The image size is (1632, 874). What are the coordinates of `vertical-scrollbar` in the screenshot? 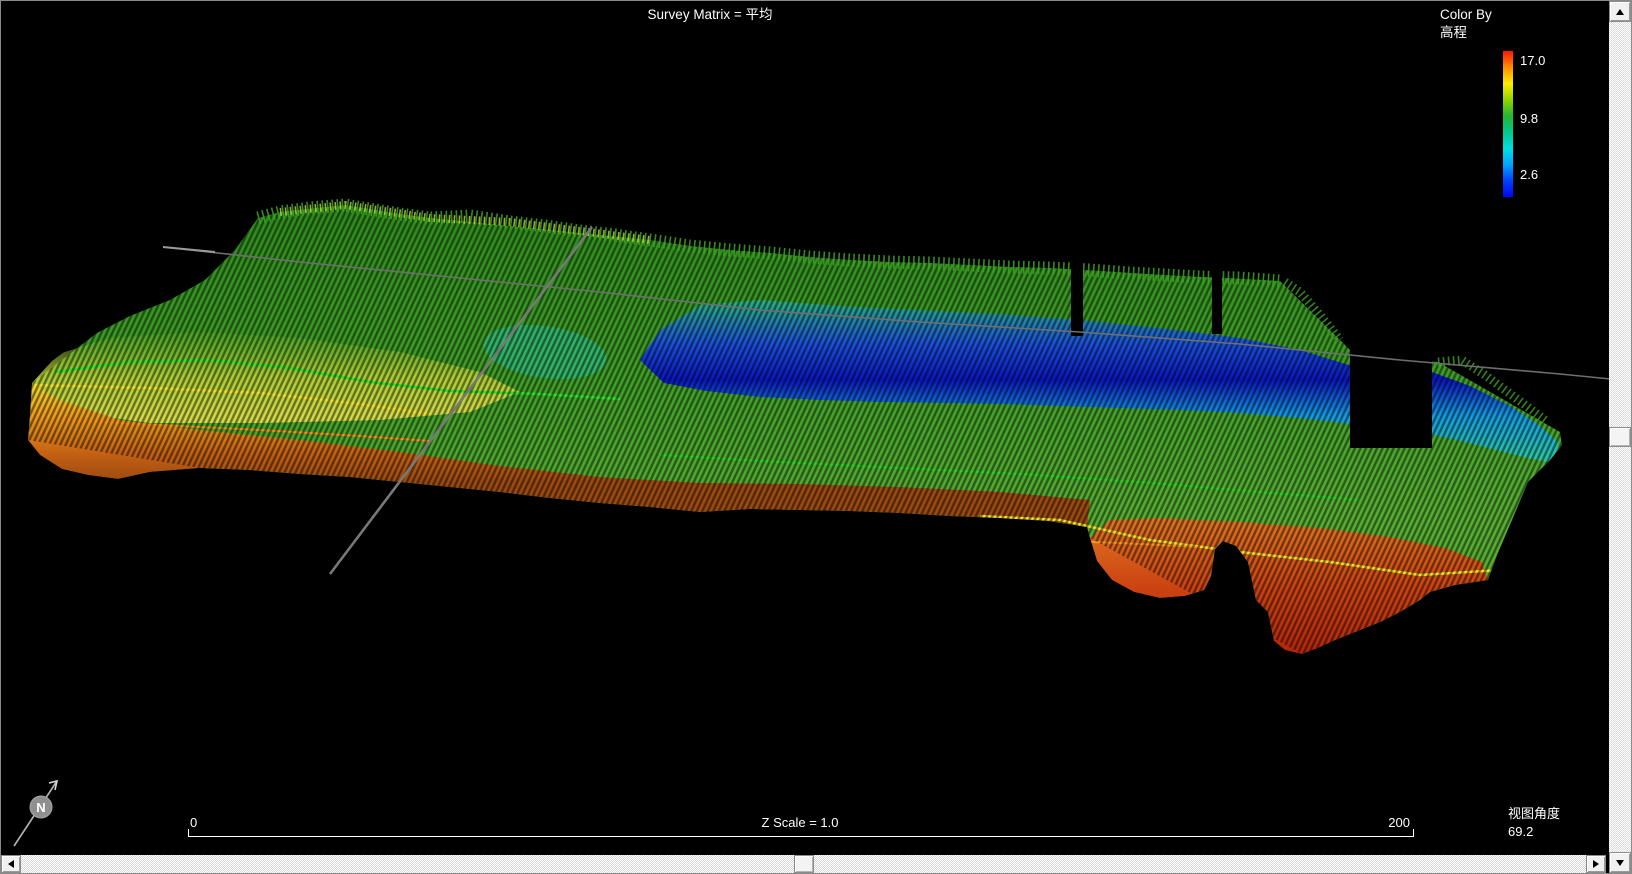 It's located at (1620, 437).